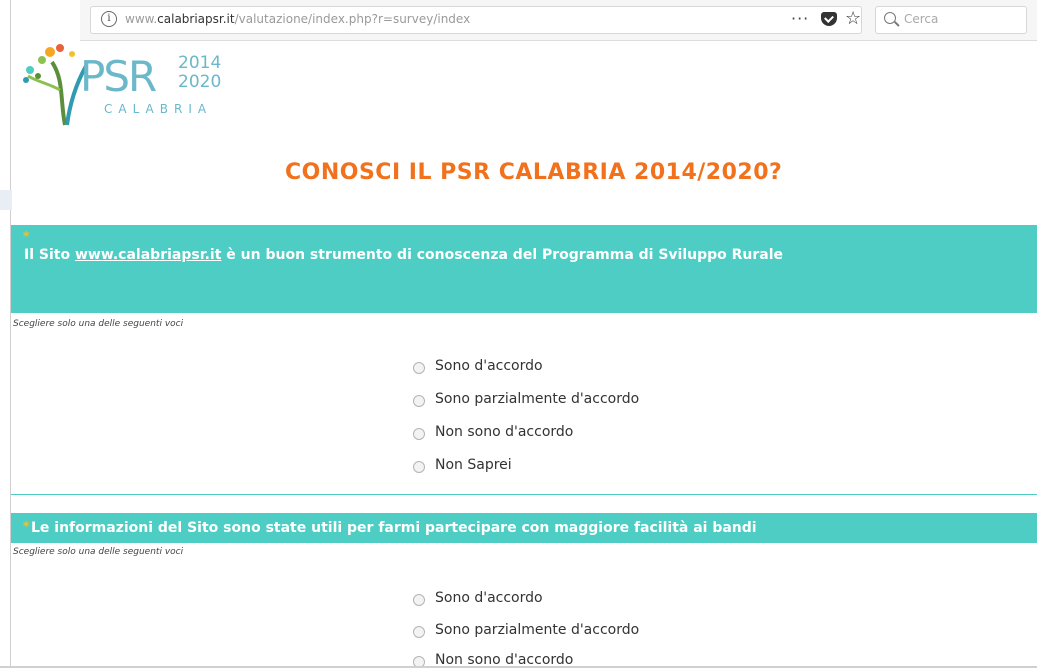  What do you see at coordinates (200, 72) in the screenshot?
I see `logo-years: 2014 2020` at bounding box center [200, 72].